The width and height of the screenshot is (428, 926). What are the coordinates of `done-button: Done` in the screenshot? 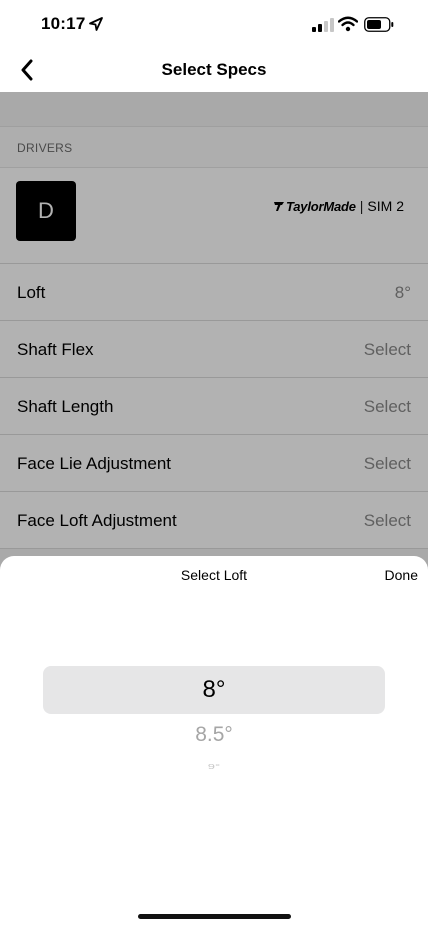 It's located at (401, 575).